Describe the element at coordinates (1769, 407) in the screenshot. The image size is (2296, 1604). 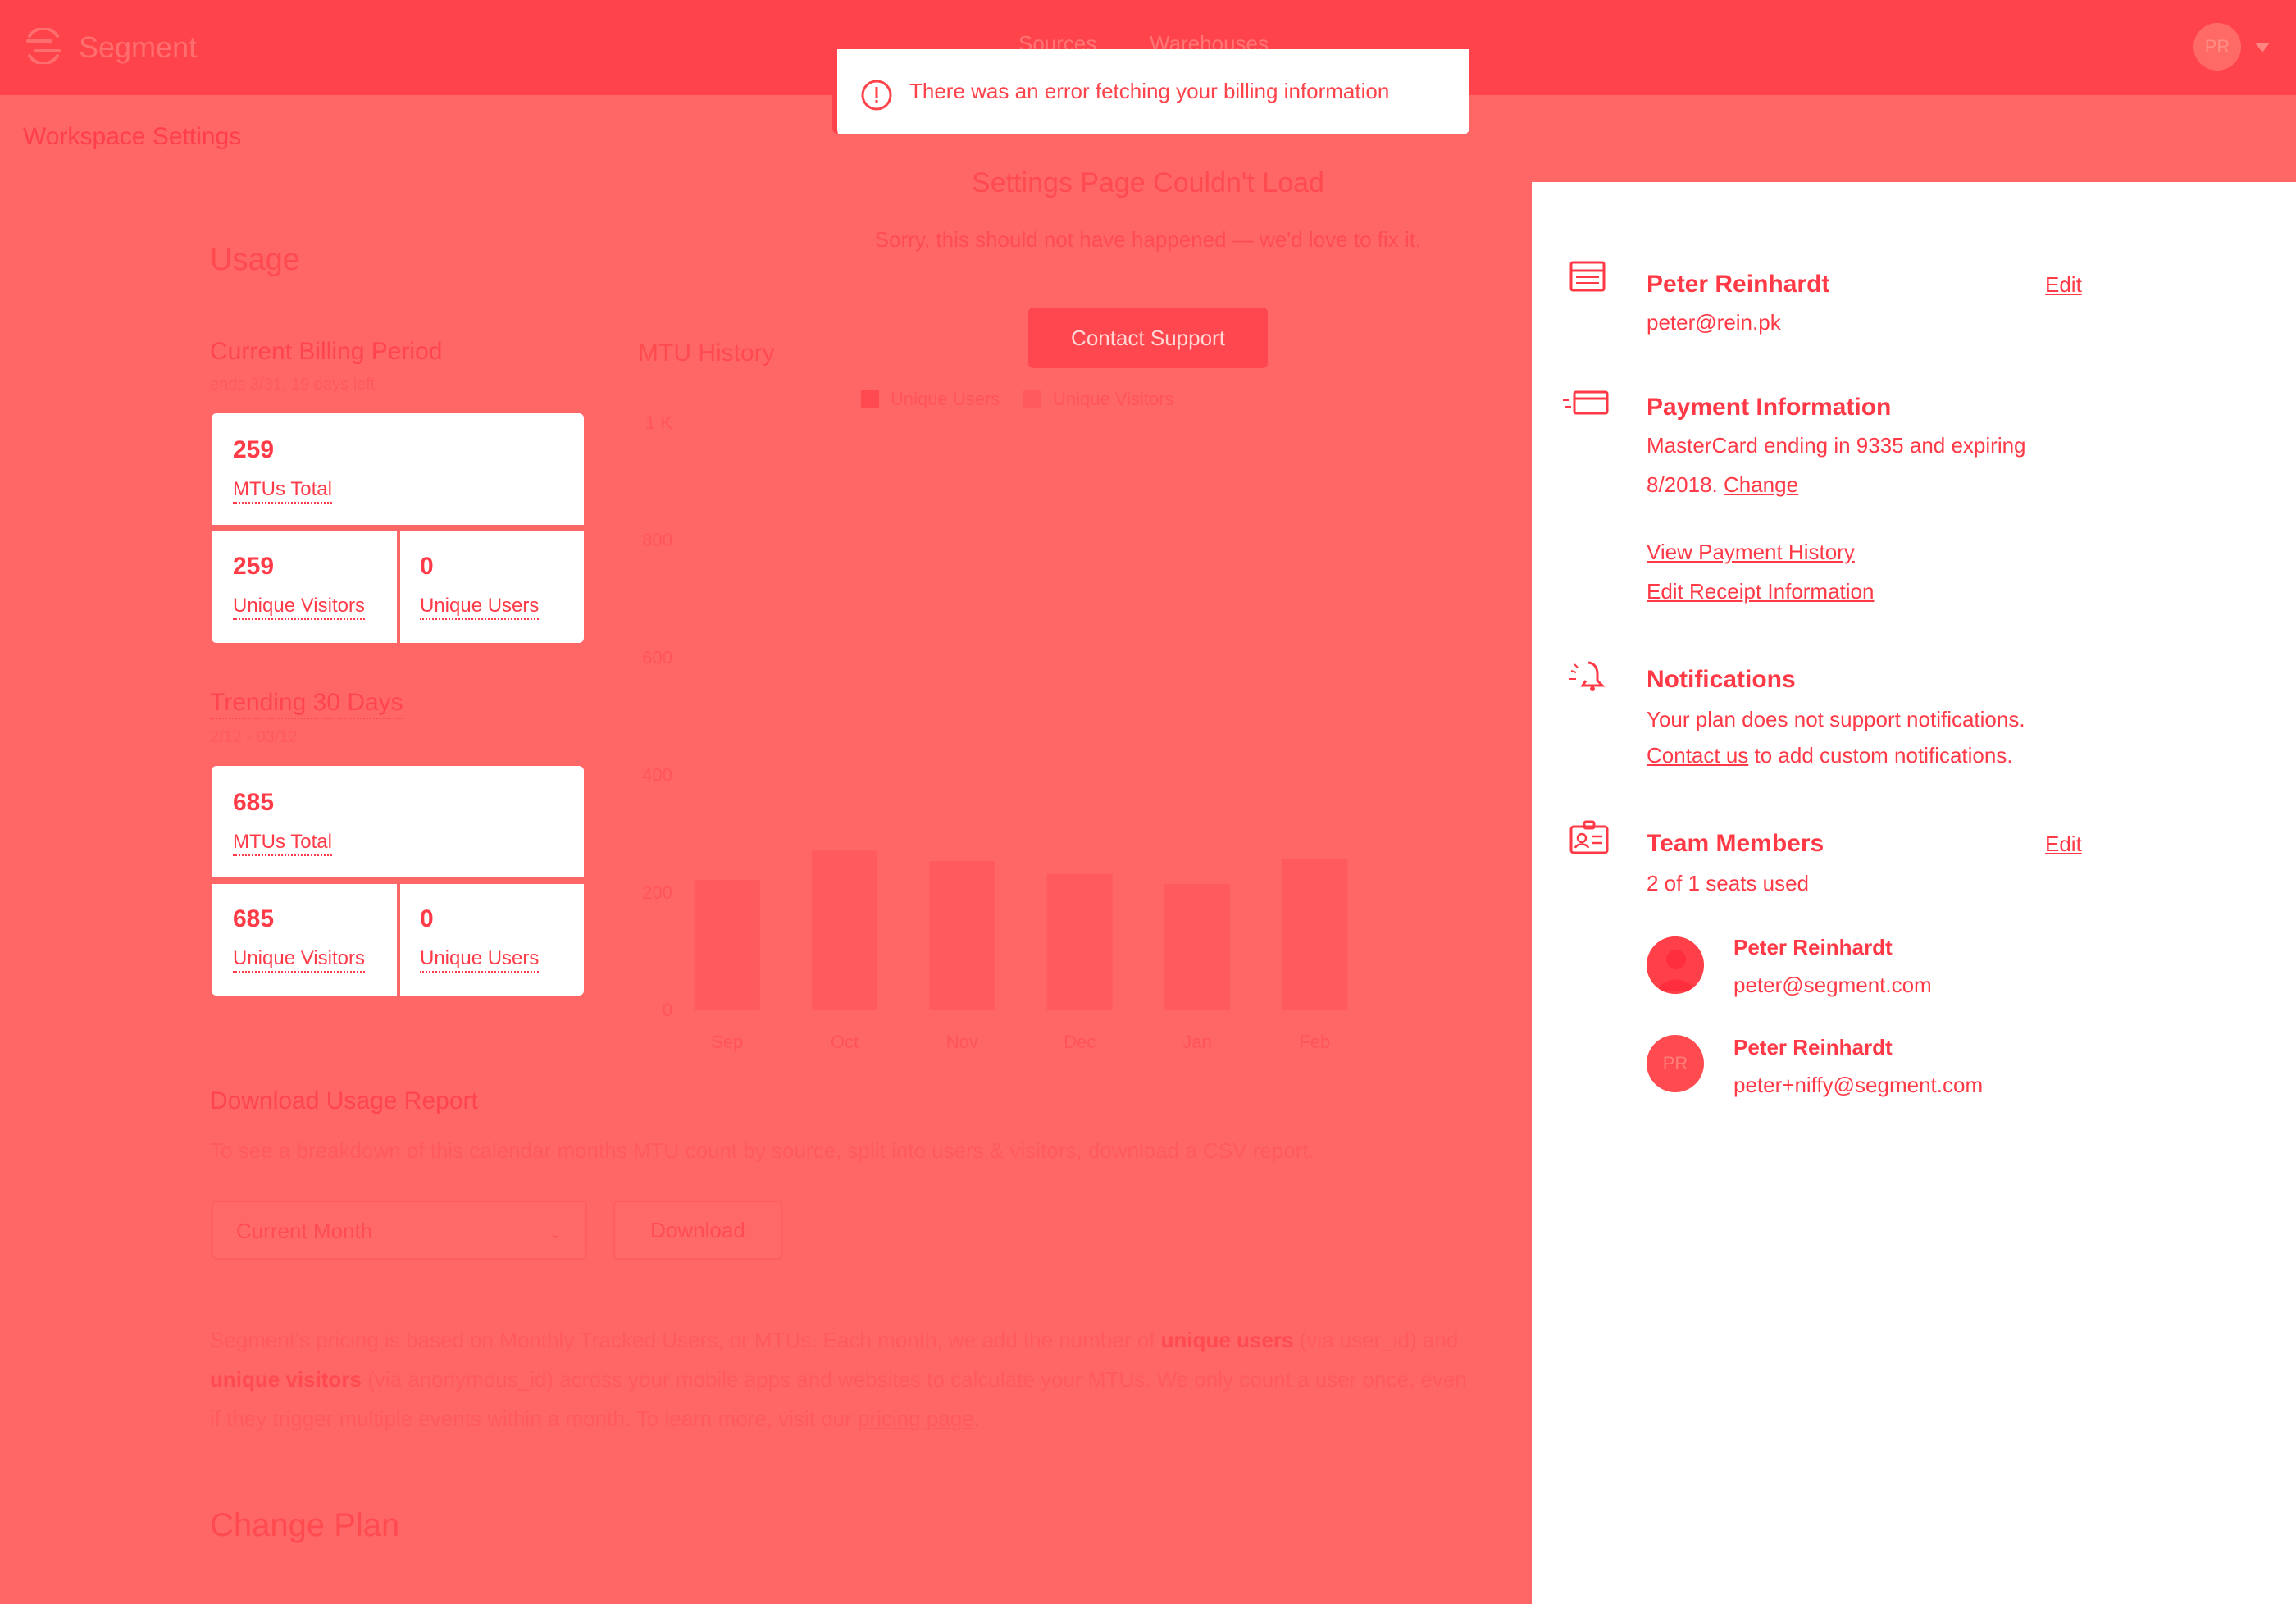
I see `payment-title: Payment Information` at that location.